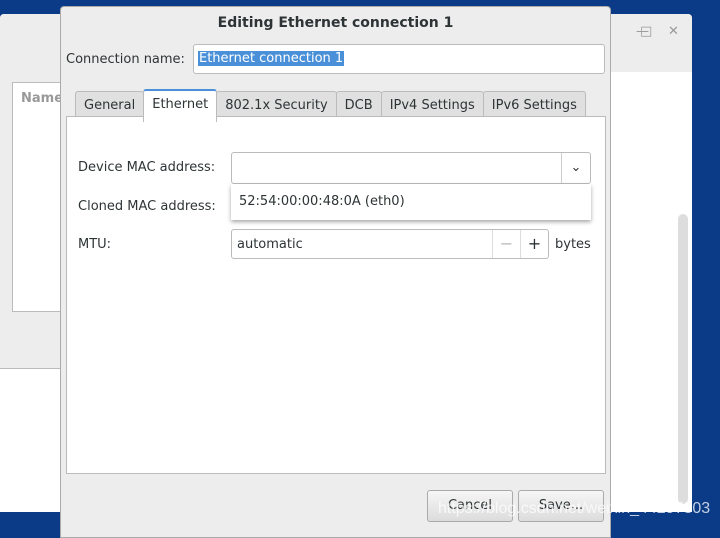  Describe the element at coordinates (390, 244) in the screenshot. I see `mtu-spinbutton: automatic − +` at that location.